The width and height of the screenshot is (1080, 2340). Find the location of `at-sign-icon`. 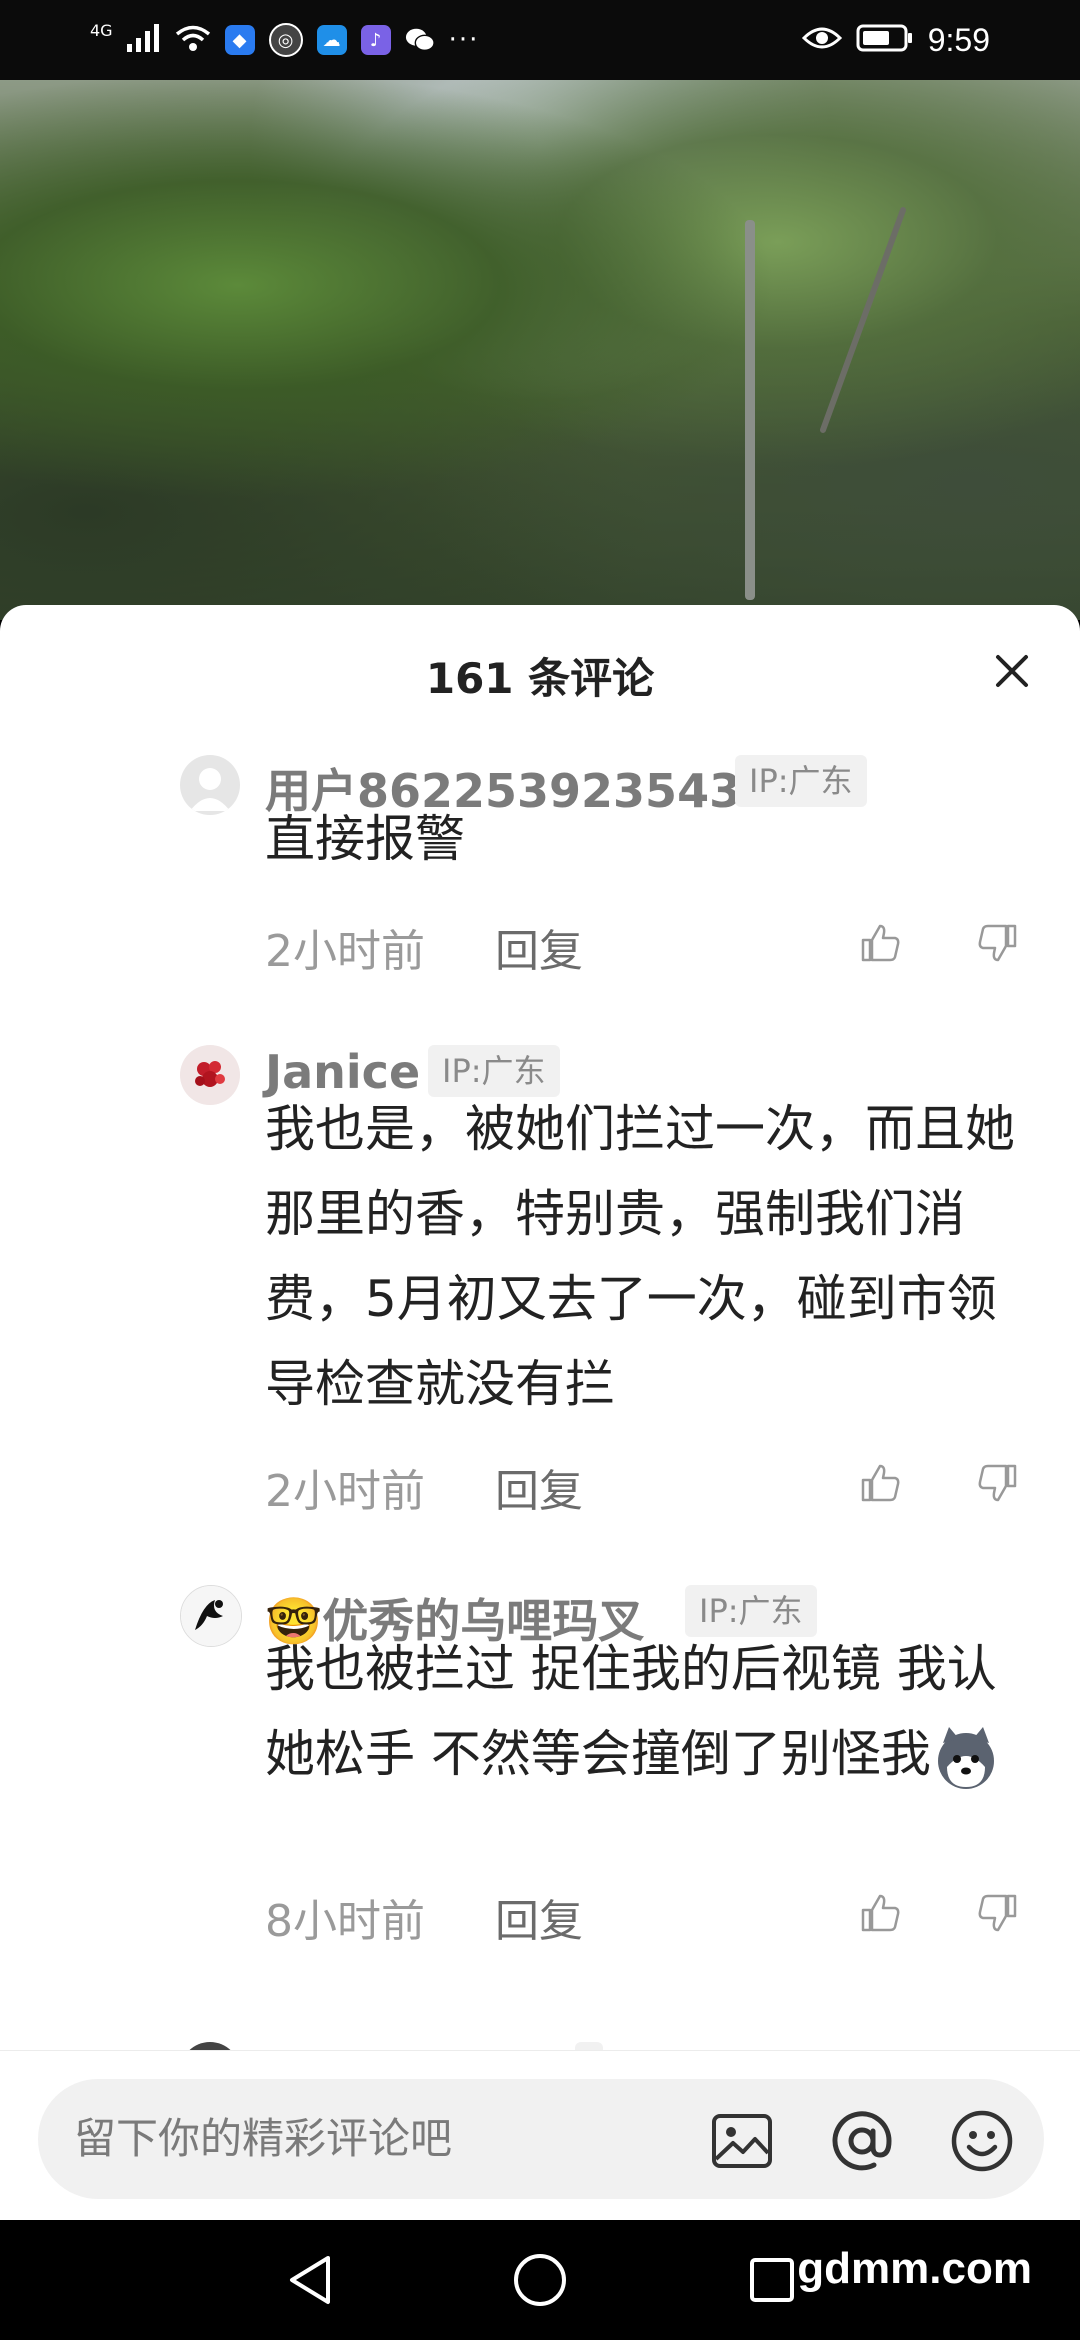

at-sign-icon is located at coordinates (862, 2141).